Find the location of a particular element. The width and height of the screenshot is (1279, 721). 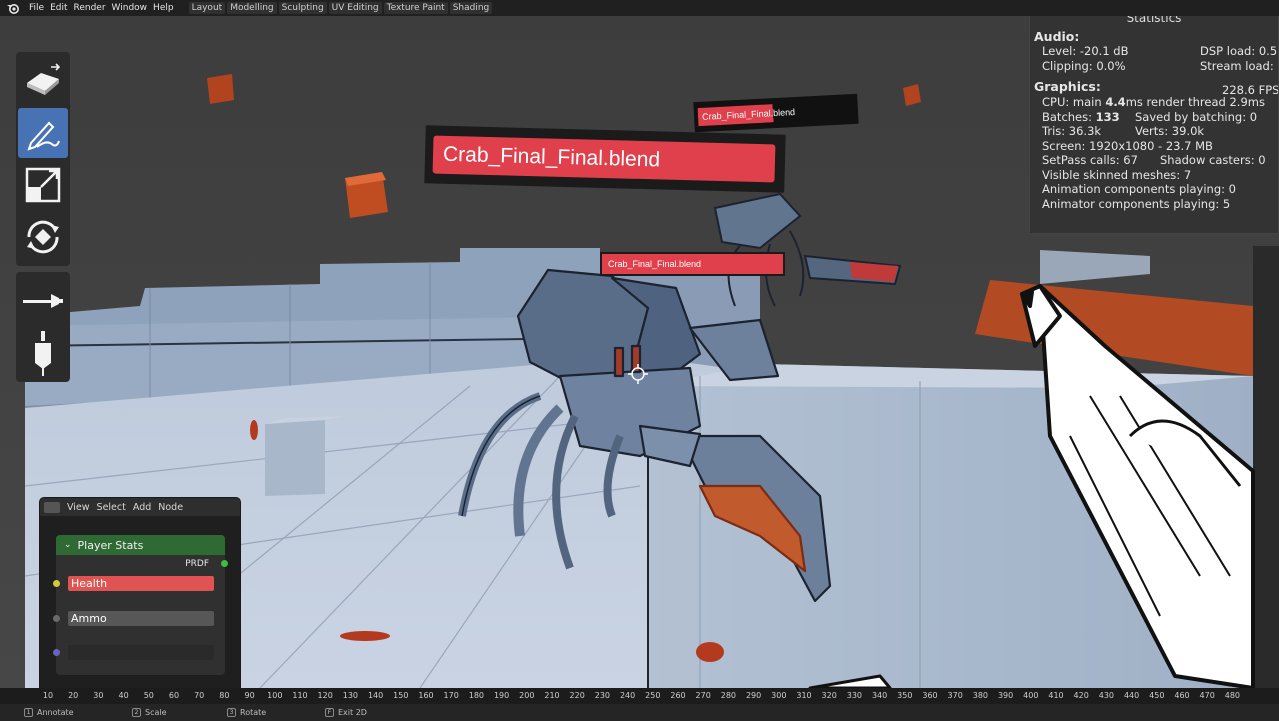

scale-tool is located at coordinates (43, 185).